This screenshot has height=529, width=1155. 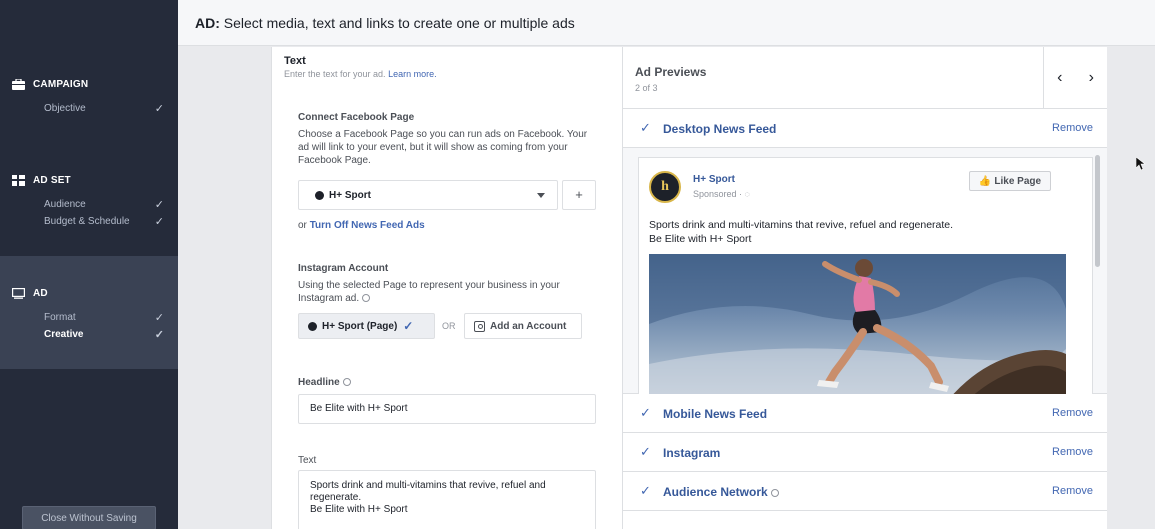 I want to click on placement-mobile-news-feed: ✓ Mobile News Feed Remove, so click(x=865, y=414).